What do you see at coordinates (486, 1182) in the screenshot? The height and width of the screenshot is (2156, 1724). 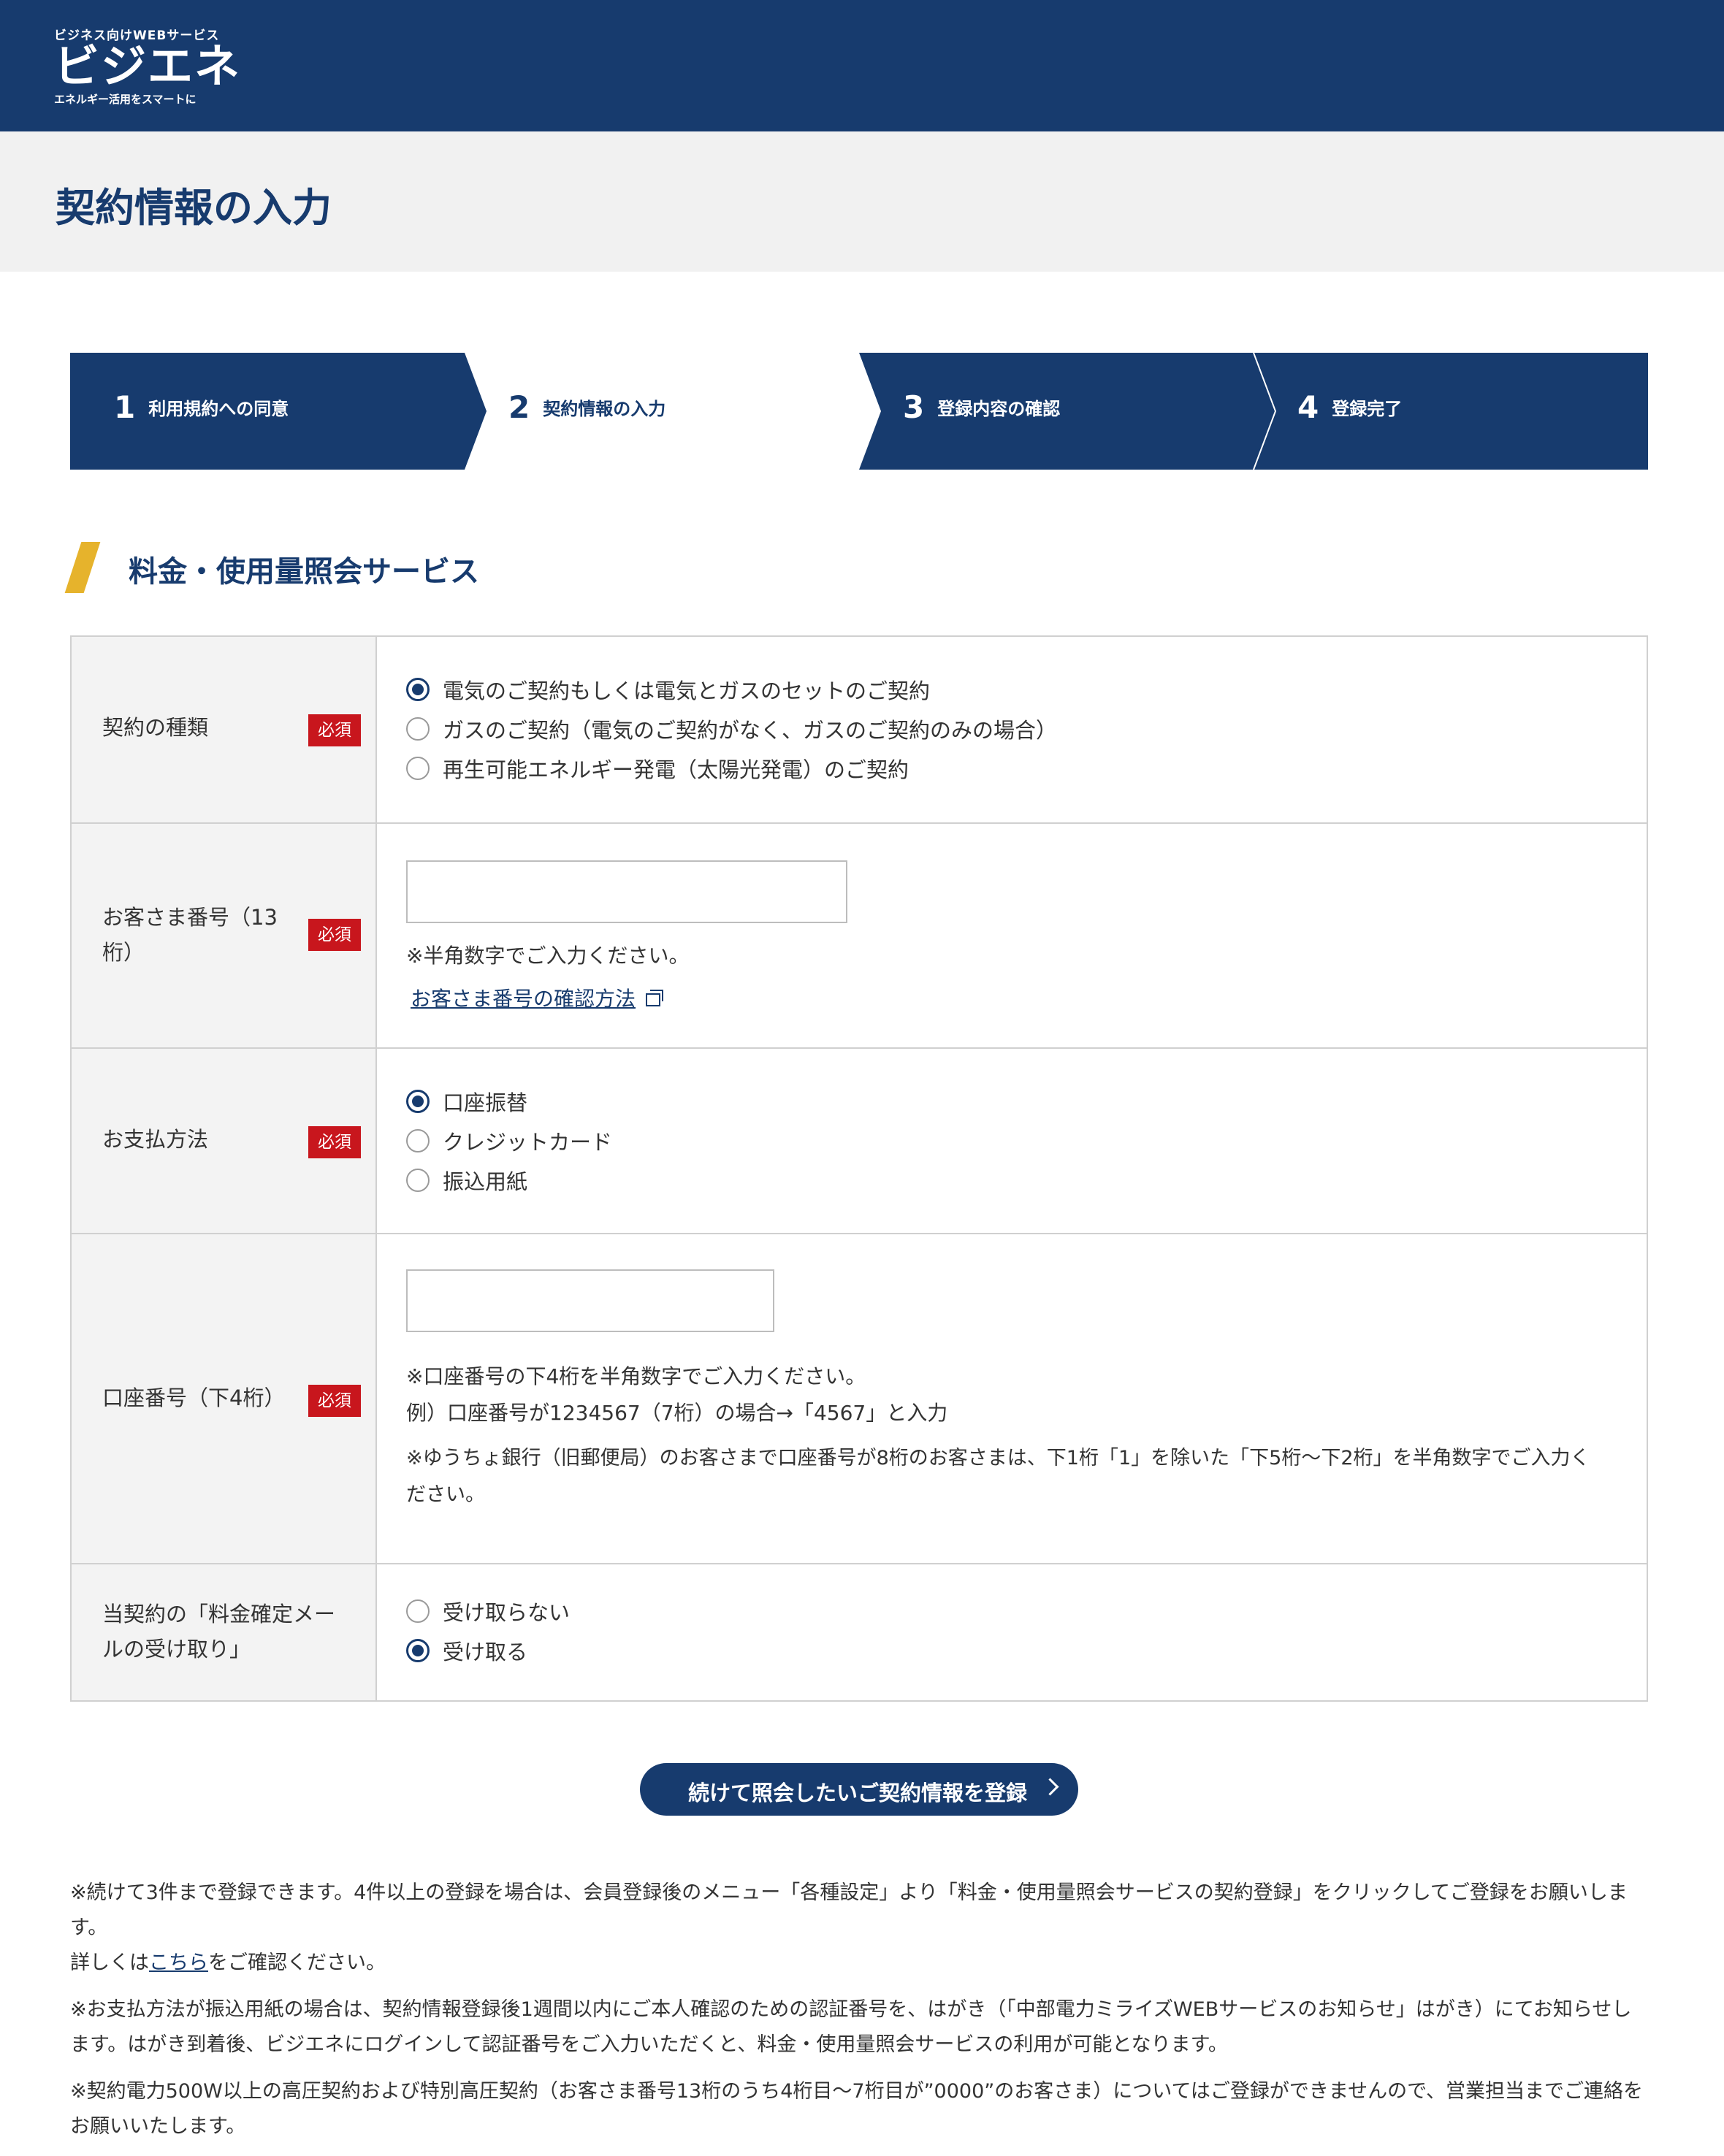 I see `radio-label: 振込用紙` at bounding box center [486, 1182].